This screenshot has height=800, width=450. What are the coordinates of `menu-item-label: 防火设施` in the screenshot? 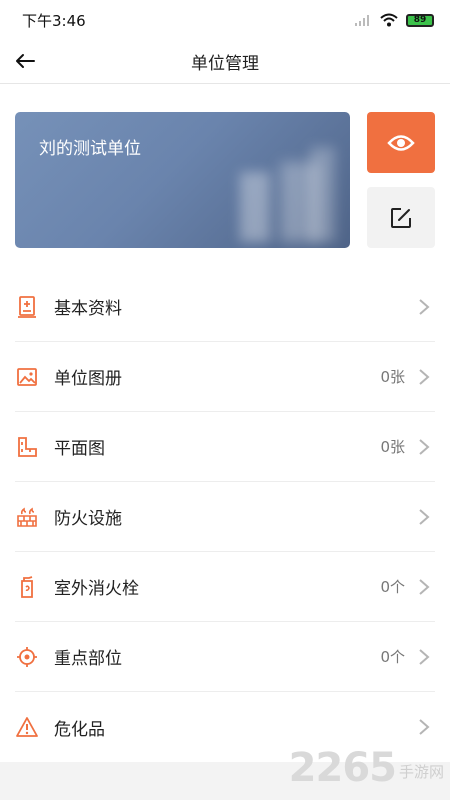 It's located at (88, 519).